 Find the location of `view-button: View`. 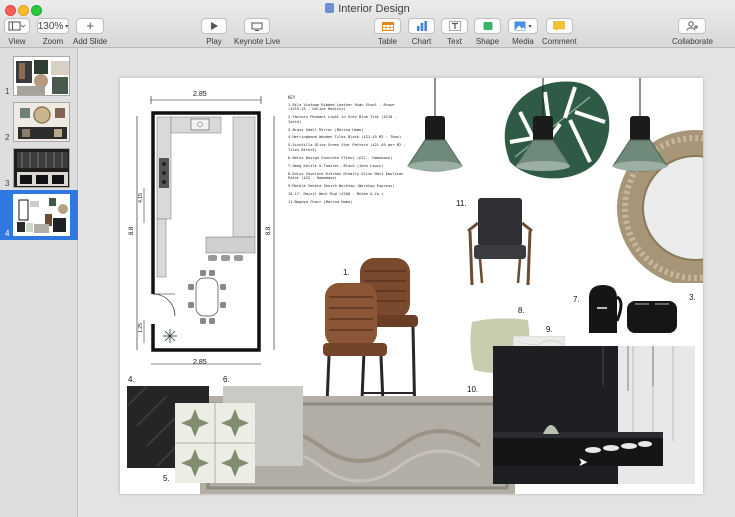

view-button: View is located at coordinates (17, 32).